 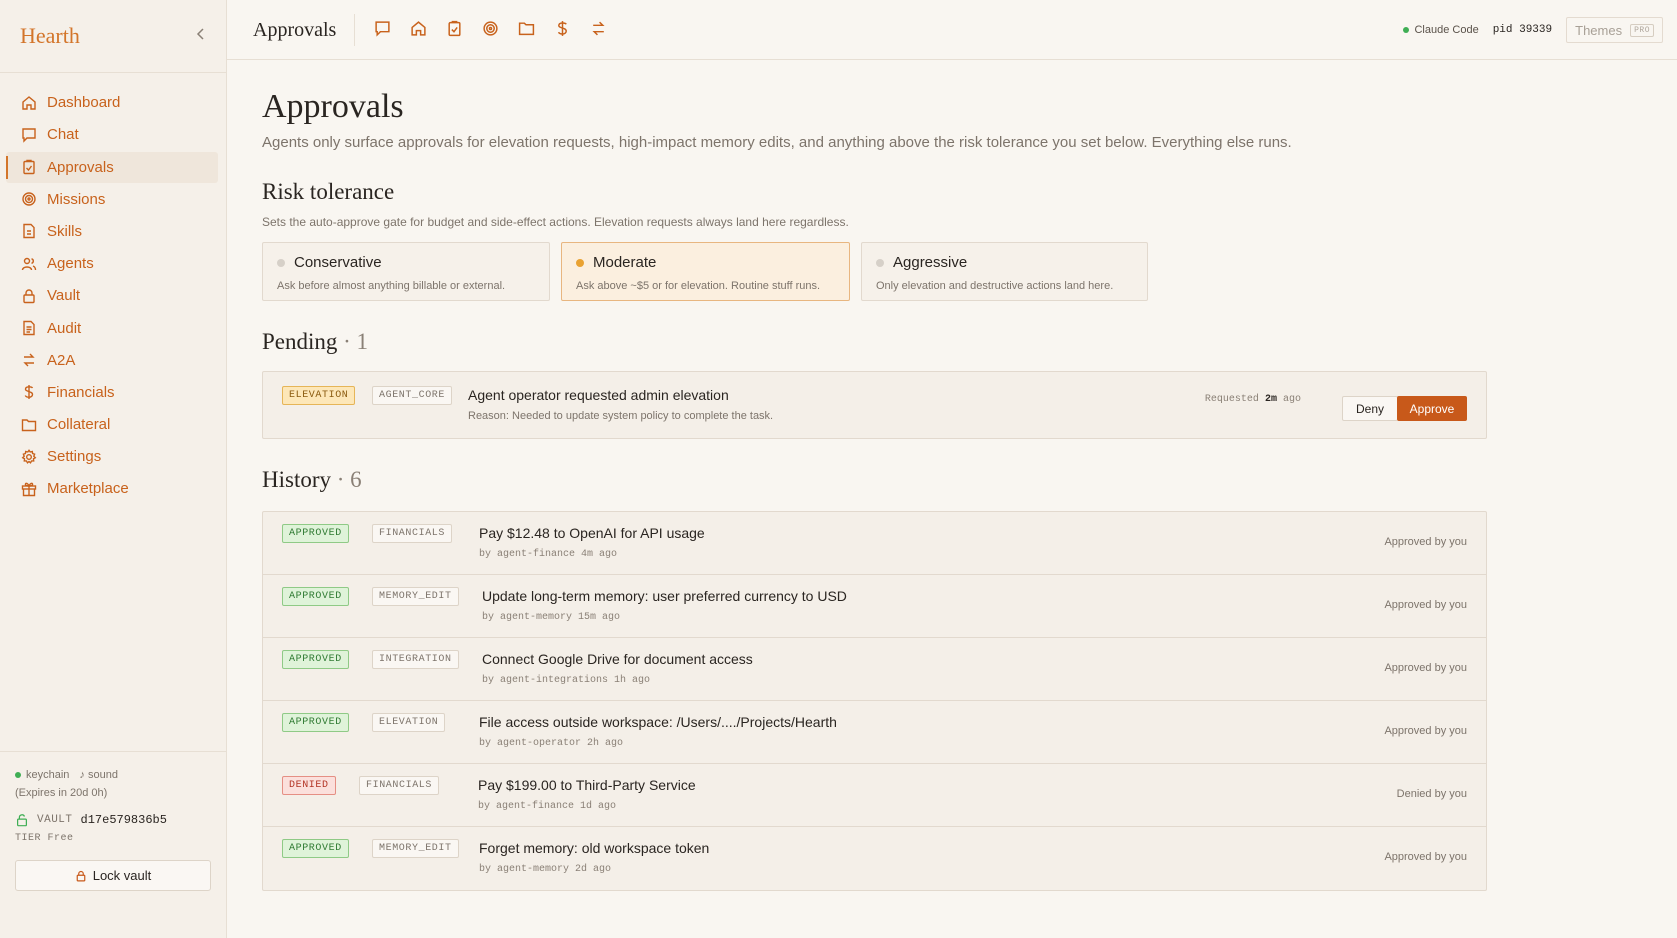 I want to click on status-row: keychain ♪ sound, so click(x=113, y=775).